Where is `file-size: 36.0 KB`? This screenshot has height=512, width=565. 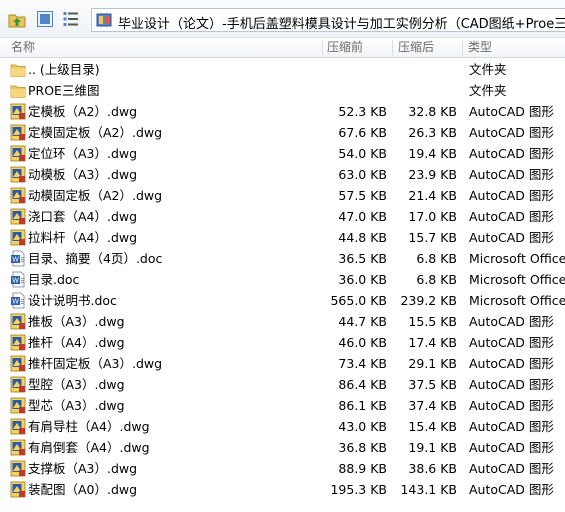 file-size: 36.0 KB is located at coordinates (362, 279).